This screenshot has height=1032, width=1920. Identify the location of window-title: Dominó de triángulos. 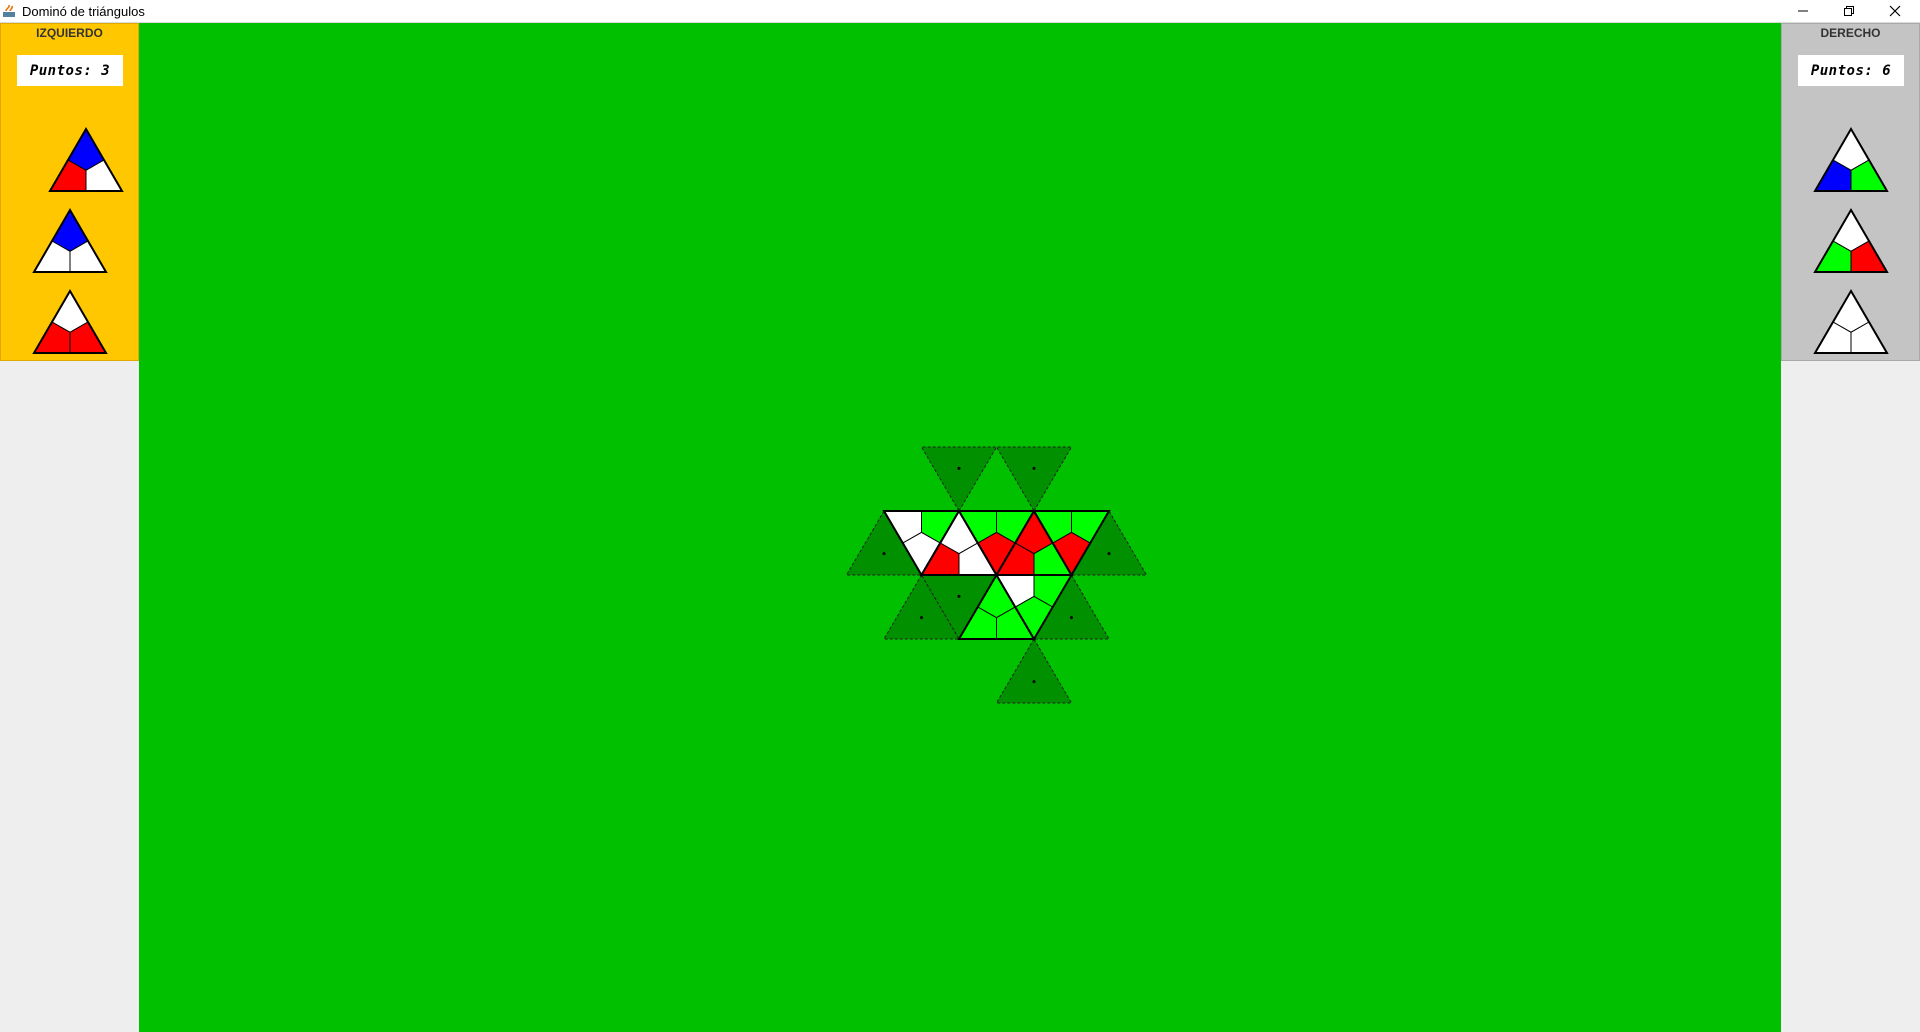
(83, 11).